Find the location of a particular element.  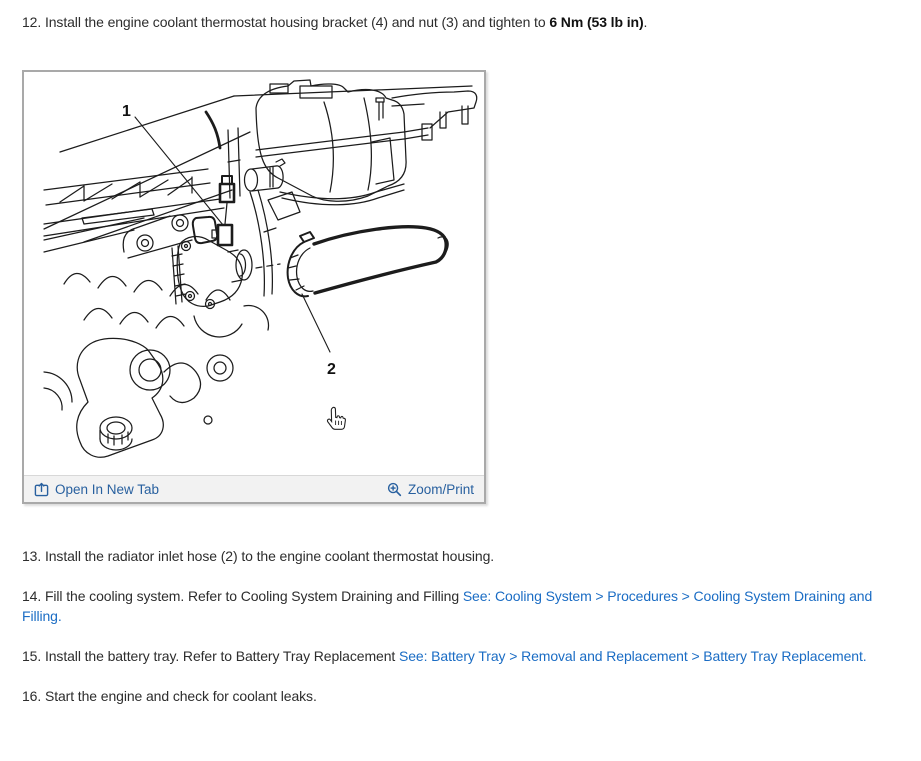

step-12-torque-value: 6 Nm (53 lb in) is located at coordinates (596, 22).